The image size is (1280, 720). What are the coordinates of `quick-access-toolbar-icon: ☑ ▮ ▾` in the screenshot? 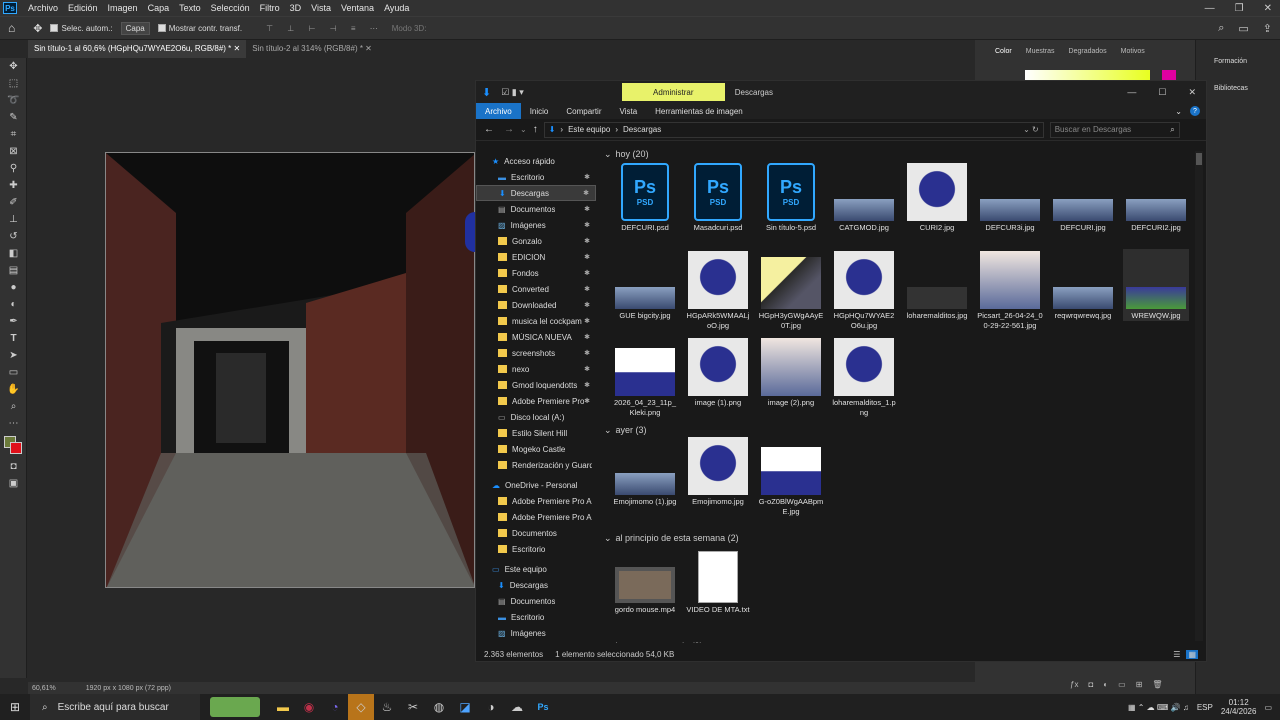 It's located at (512, 92).